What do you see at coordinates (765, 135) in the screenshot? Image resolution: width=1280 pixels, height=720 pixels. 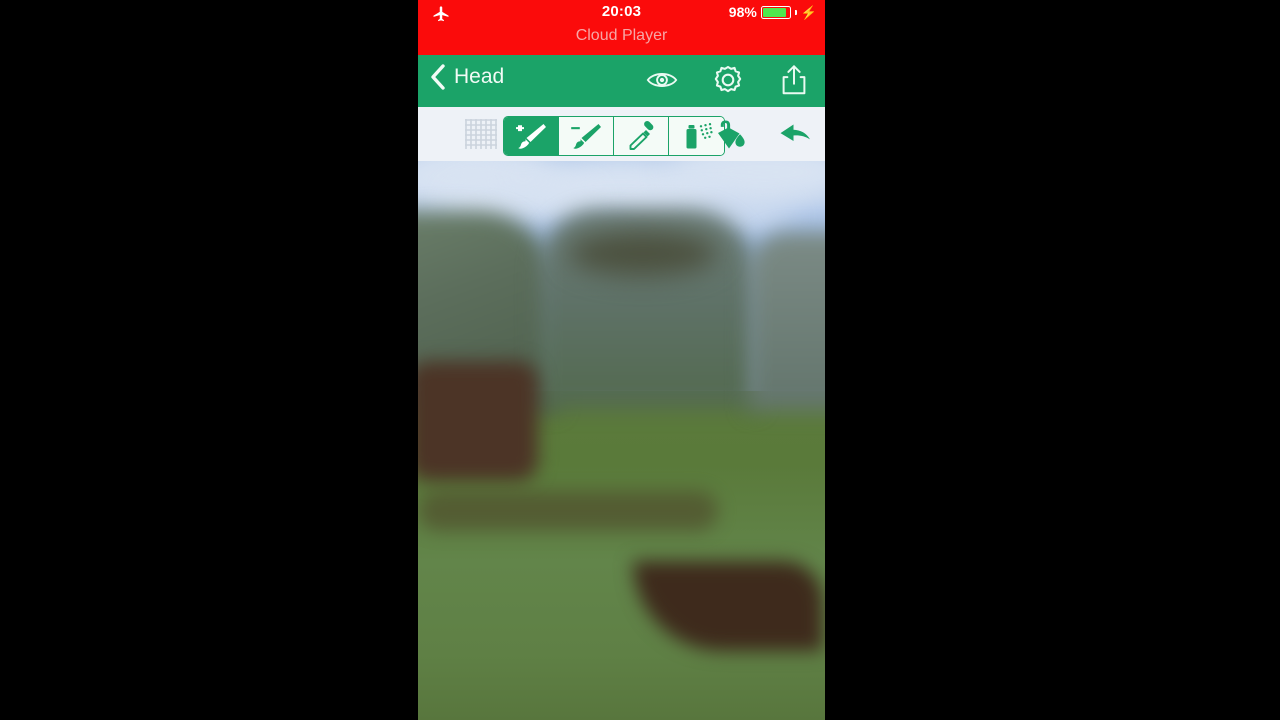 I see `tool-bar-right-actions` at bounding box center [765, 135].